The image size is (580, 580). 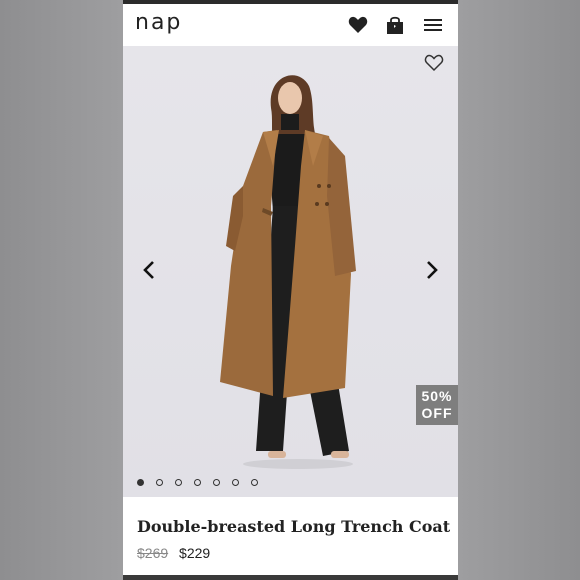 I want to click on brand-logo: nap, so click(x=158, y=22).